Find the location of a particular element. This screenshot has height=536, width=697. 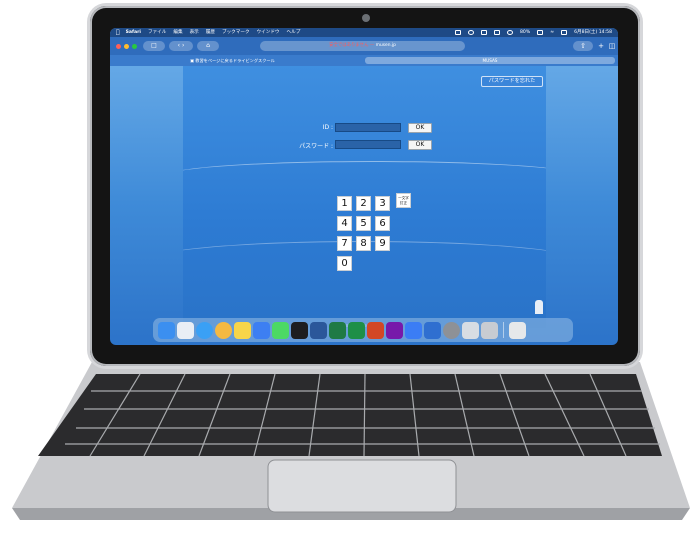

display-icon is located at coordinates (458, 32).